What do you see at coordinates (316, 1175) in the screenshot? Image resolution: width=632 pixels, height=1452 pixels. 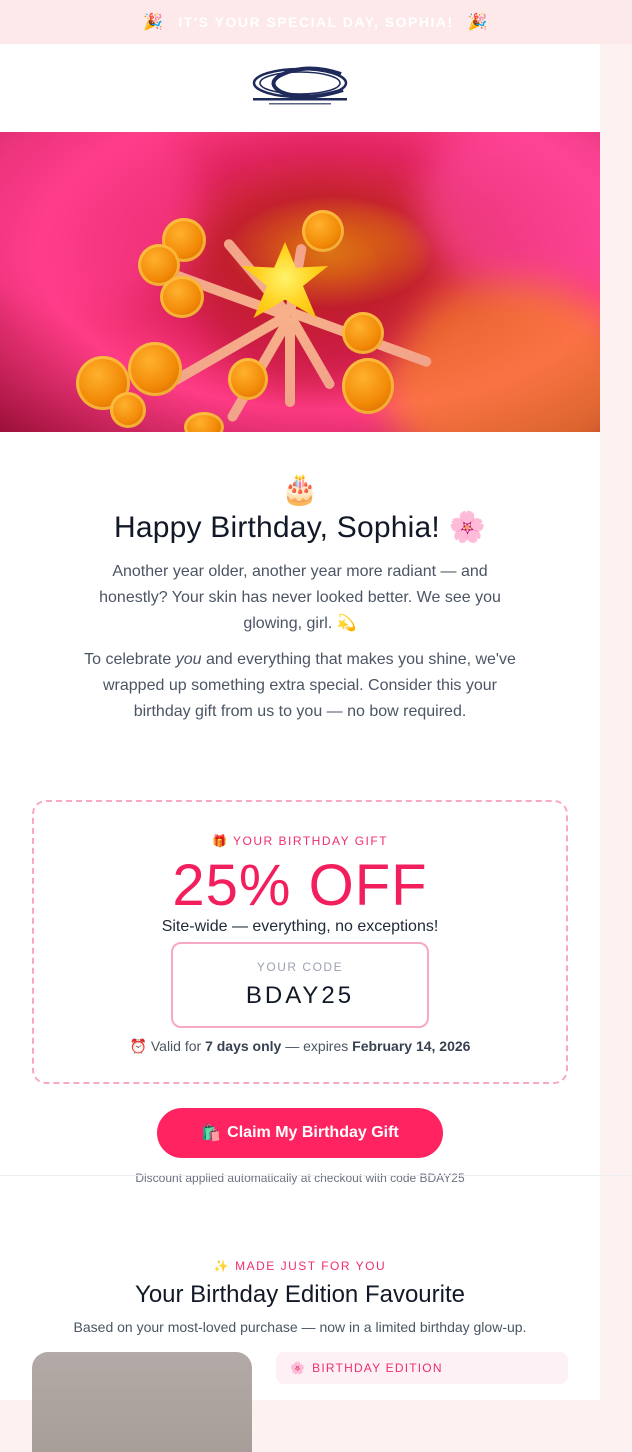 I see `section-divider` at bounding box center [316, 1175].